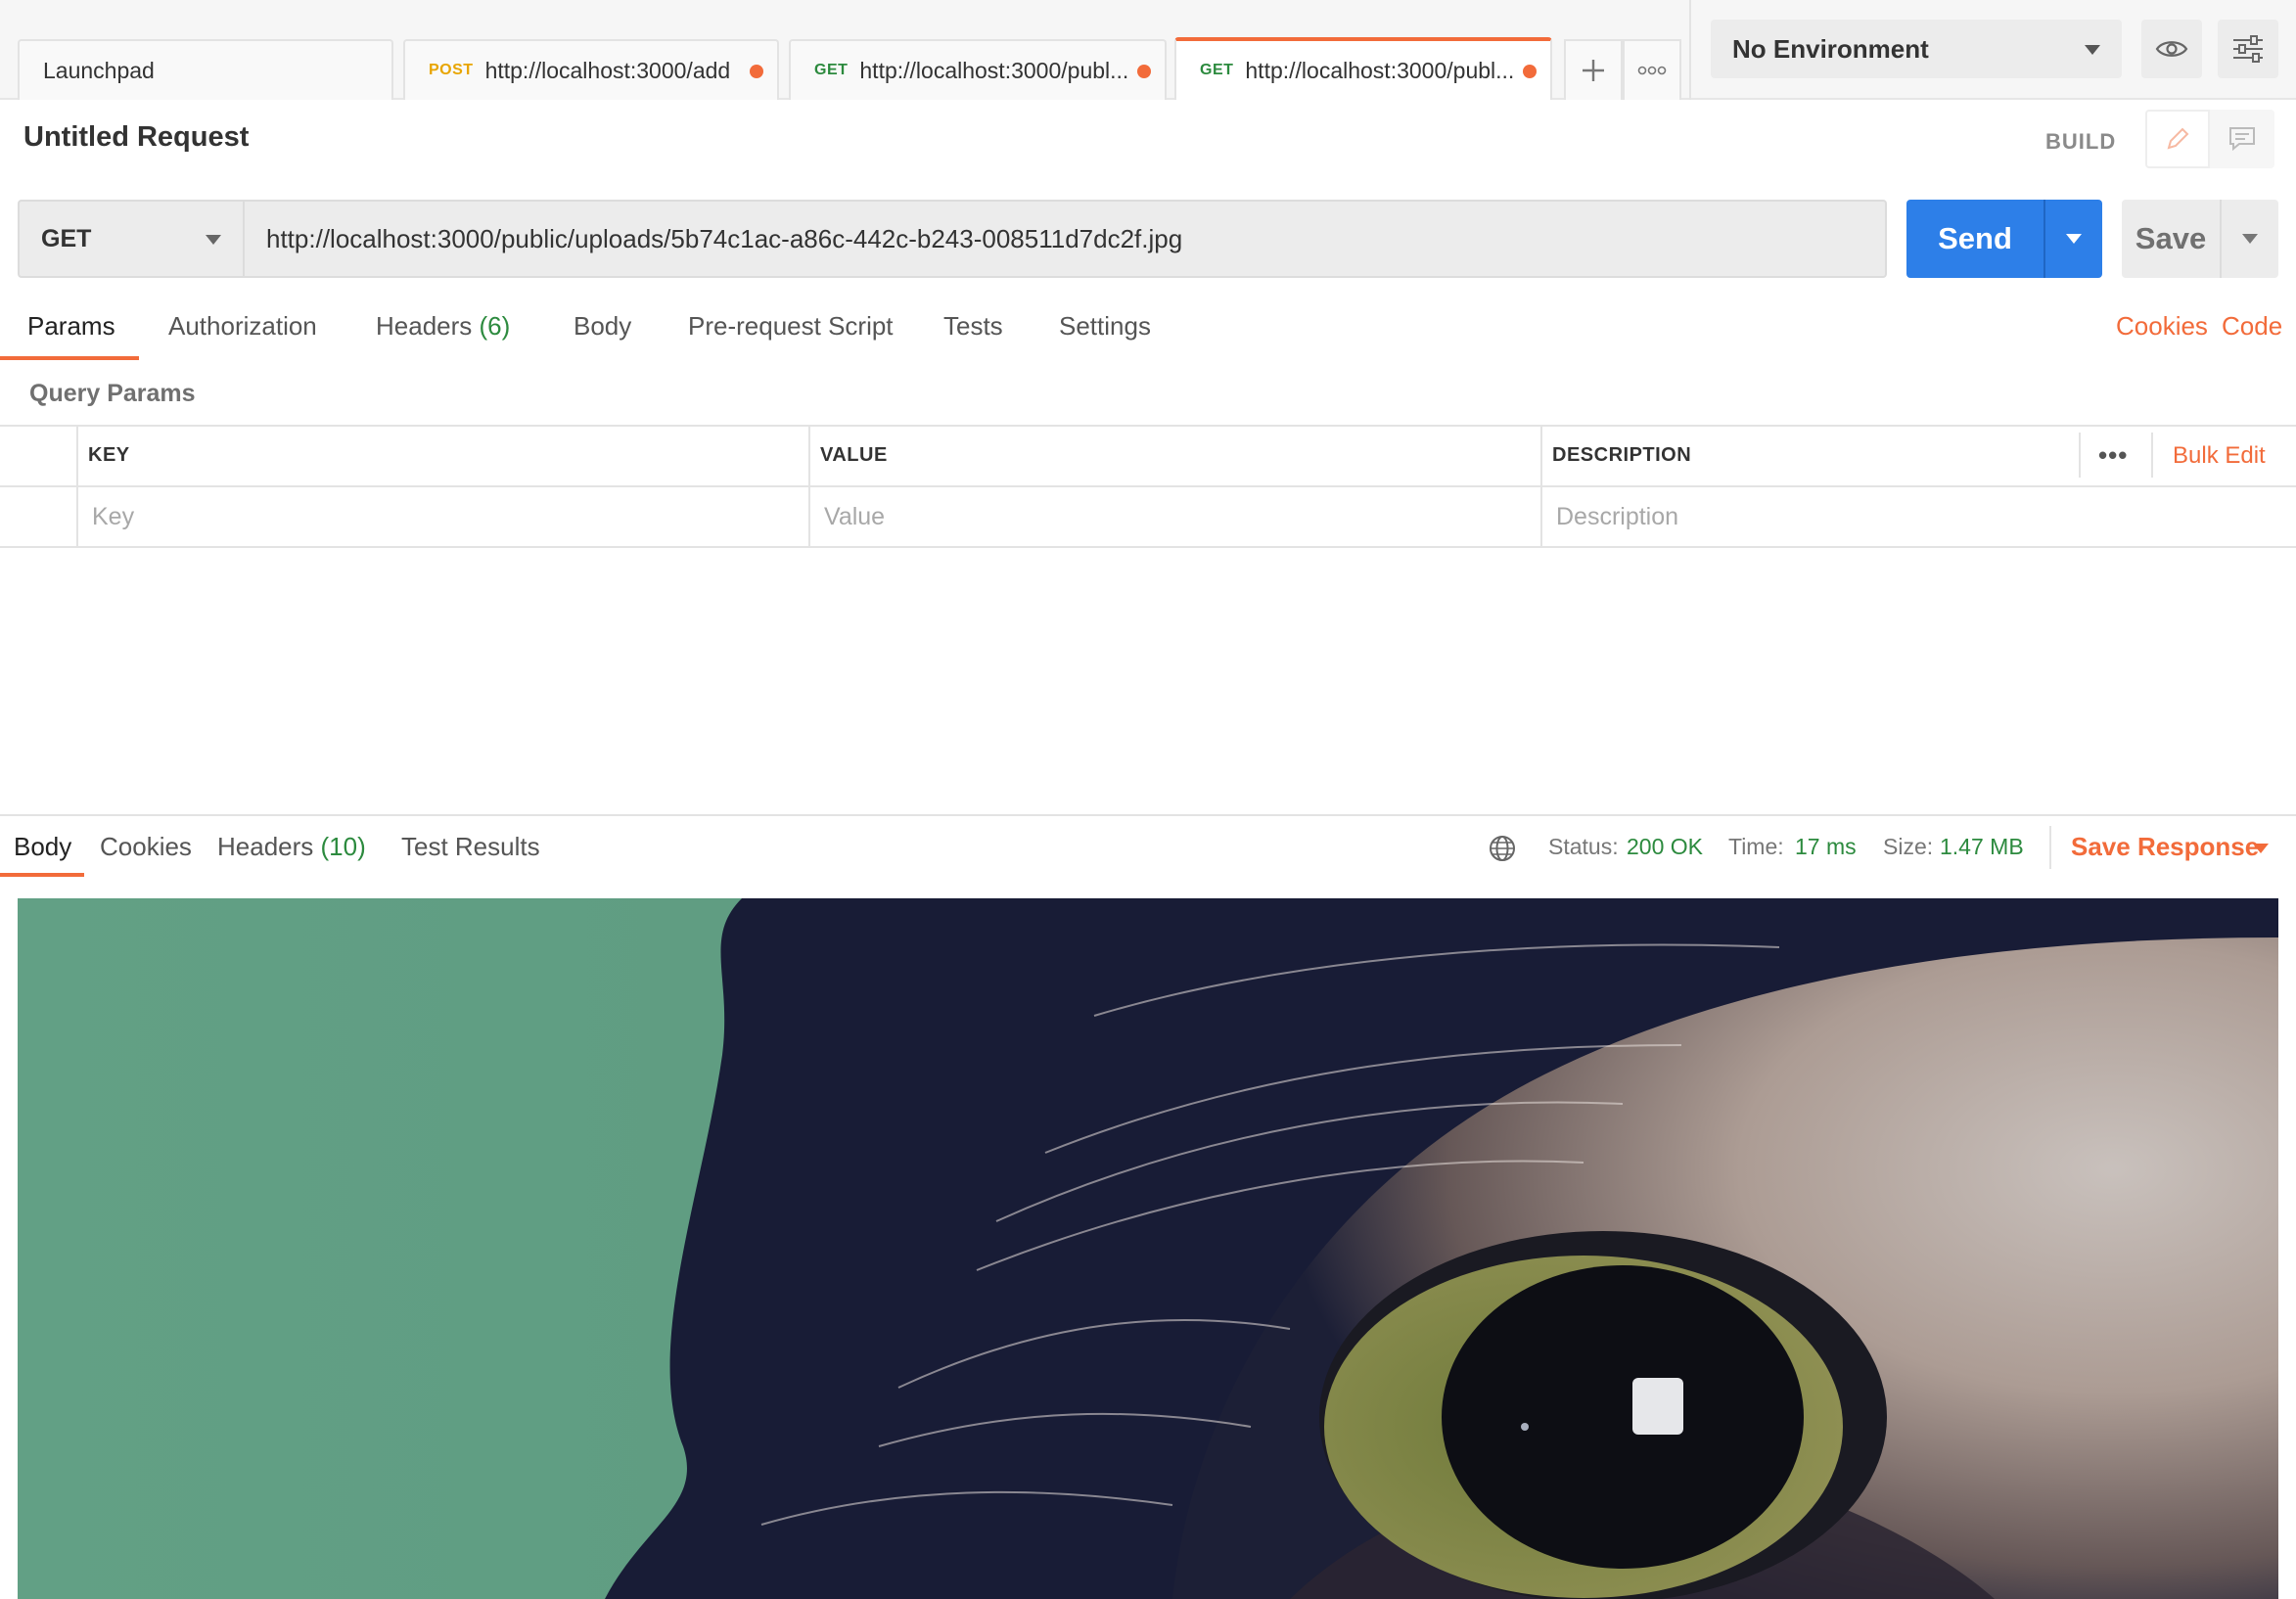 The width and height of the screenshot is (2296, 1599). What do you see at coordinates (1105, 326) in the screenshot?
I see `tab-settings: Settings` at bounding box center [1105, 326].